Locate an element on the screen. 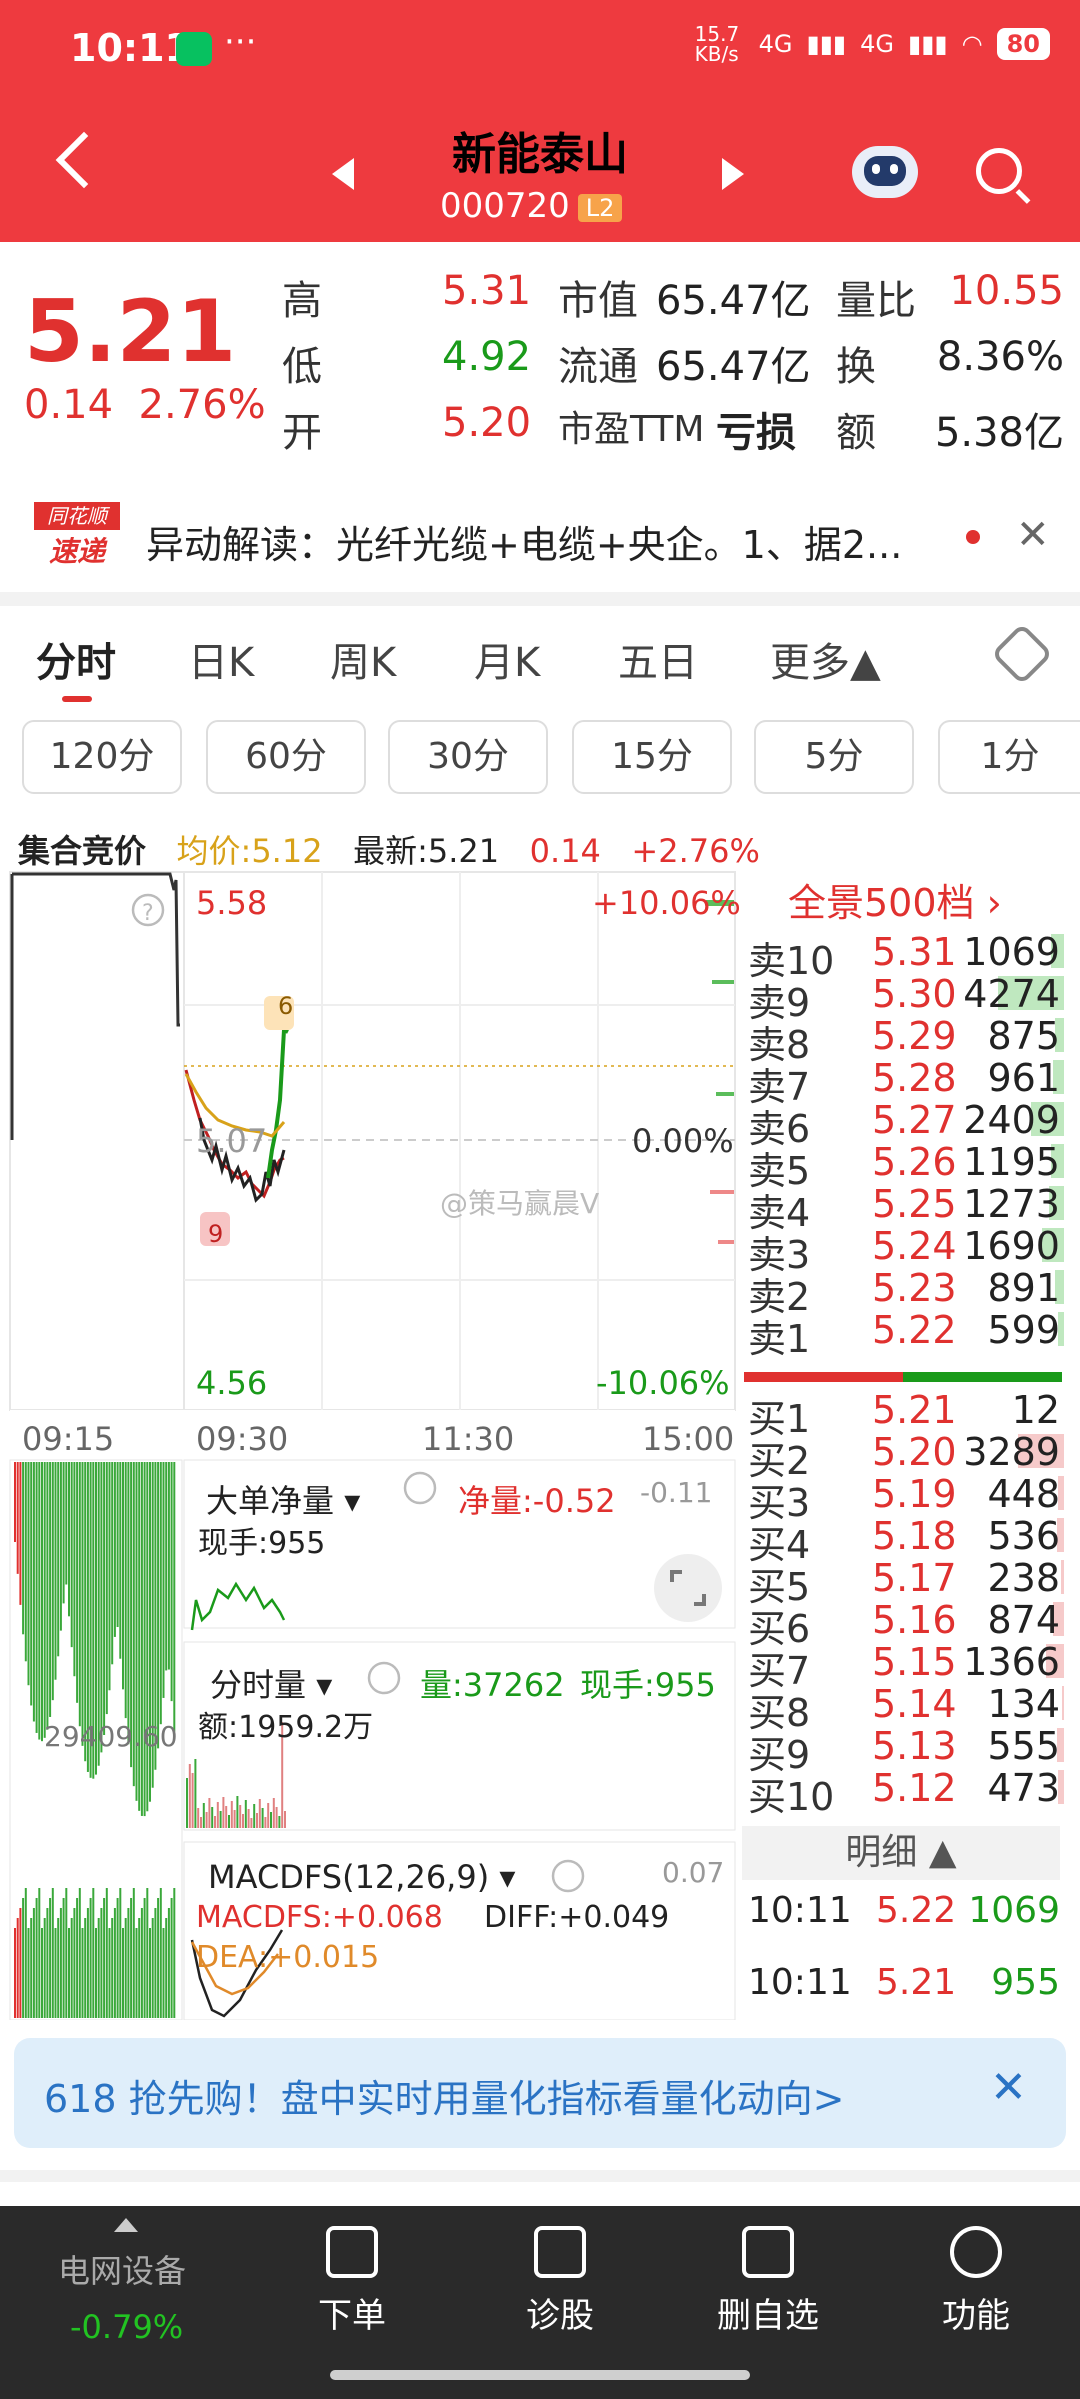  order-volume: 875 is located at coordinates (1023, 1036).